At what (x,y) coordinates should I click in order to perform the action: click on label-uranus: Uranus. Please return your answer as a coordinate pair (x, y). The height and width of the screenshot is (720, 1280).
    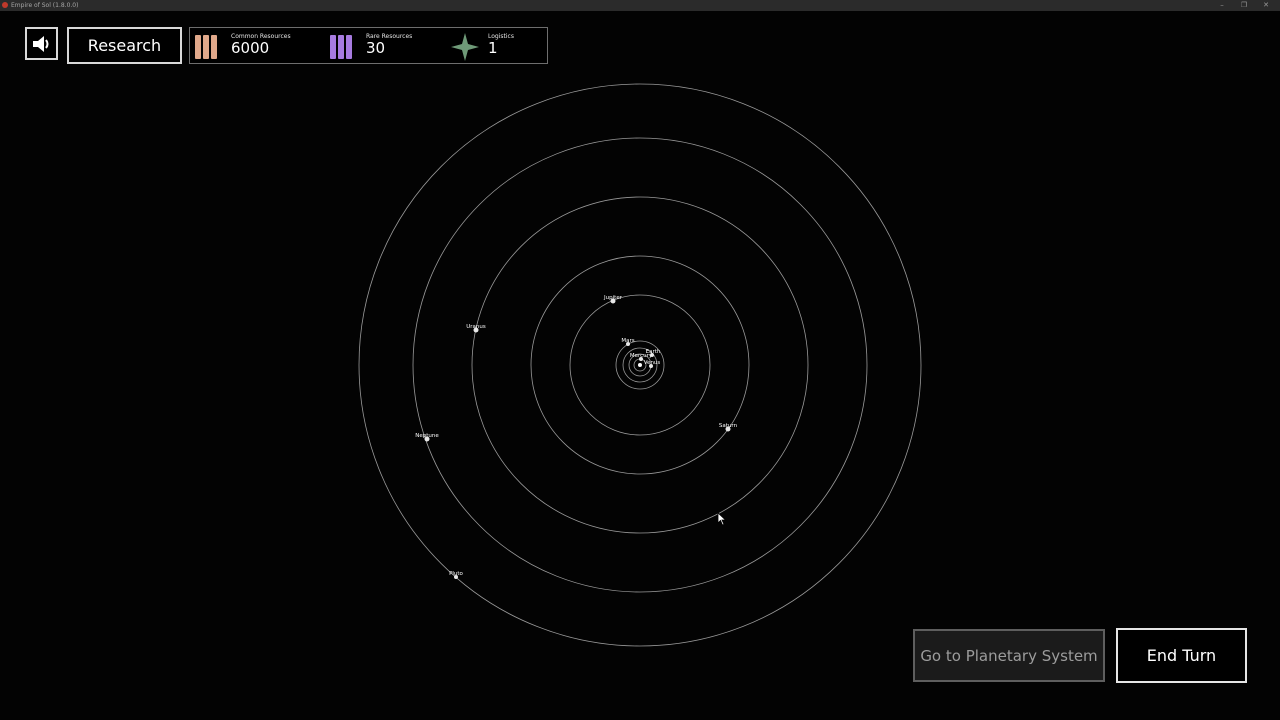
    Looking at the image, I should click on (476, 327).